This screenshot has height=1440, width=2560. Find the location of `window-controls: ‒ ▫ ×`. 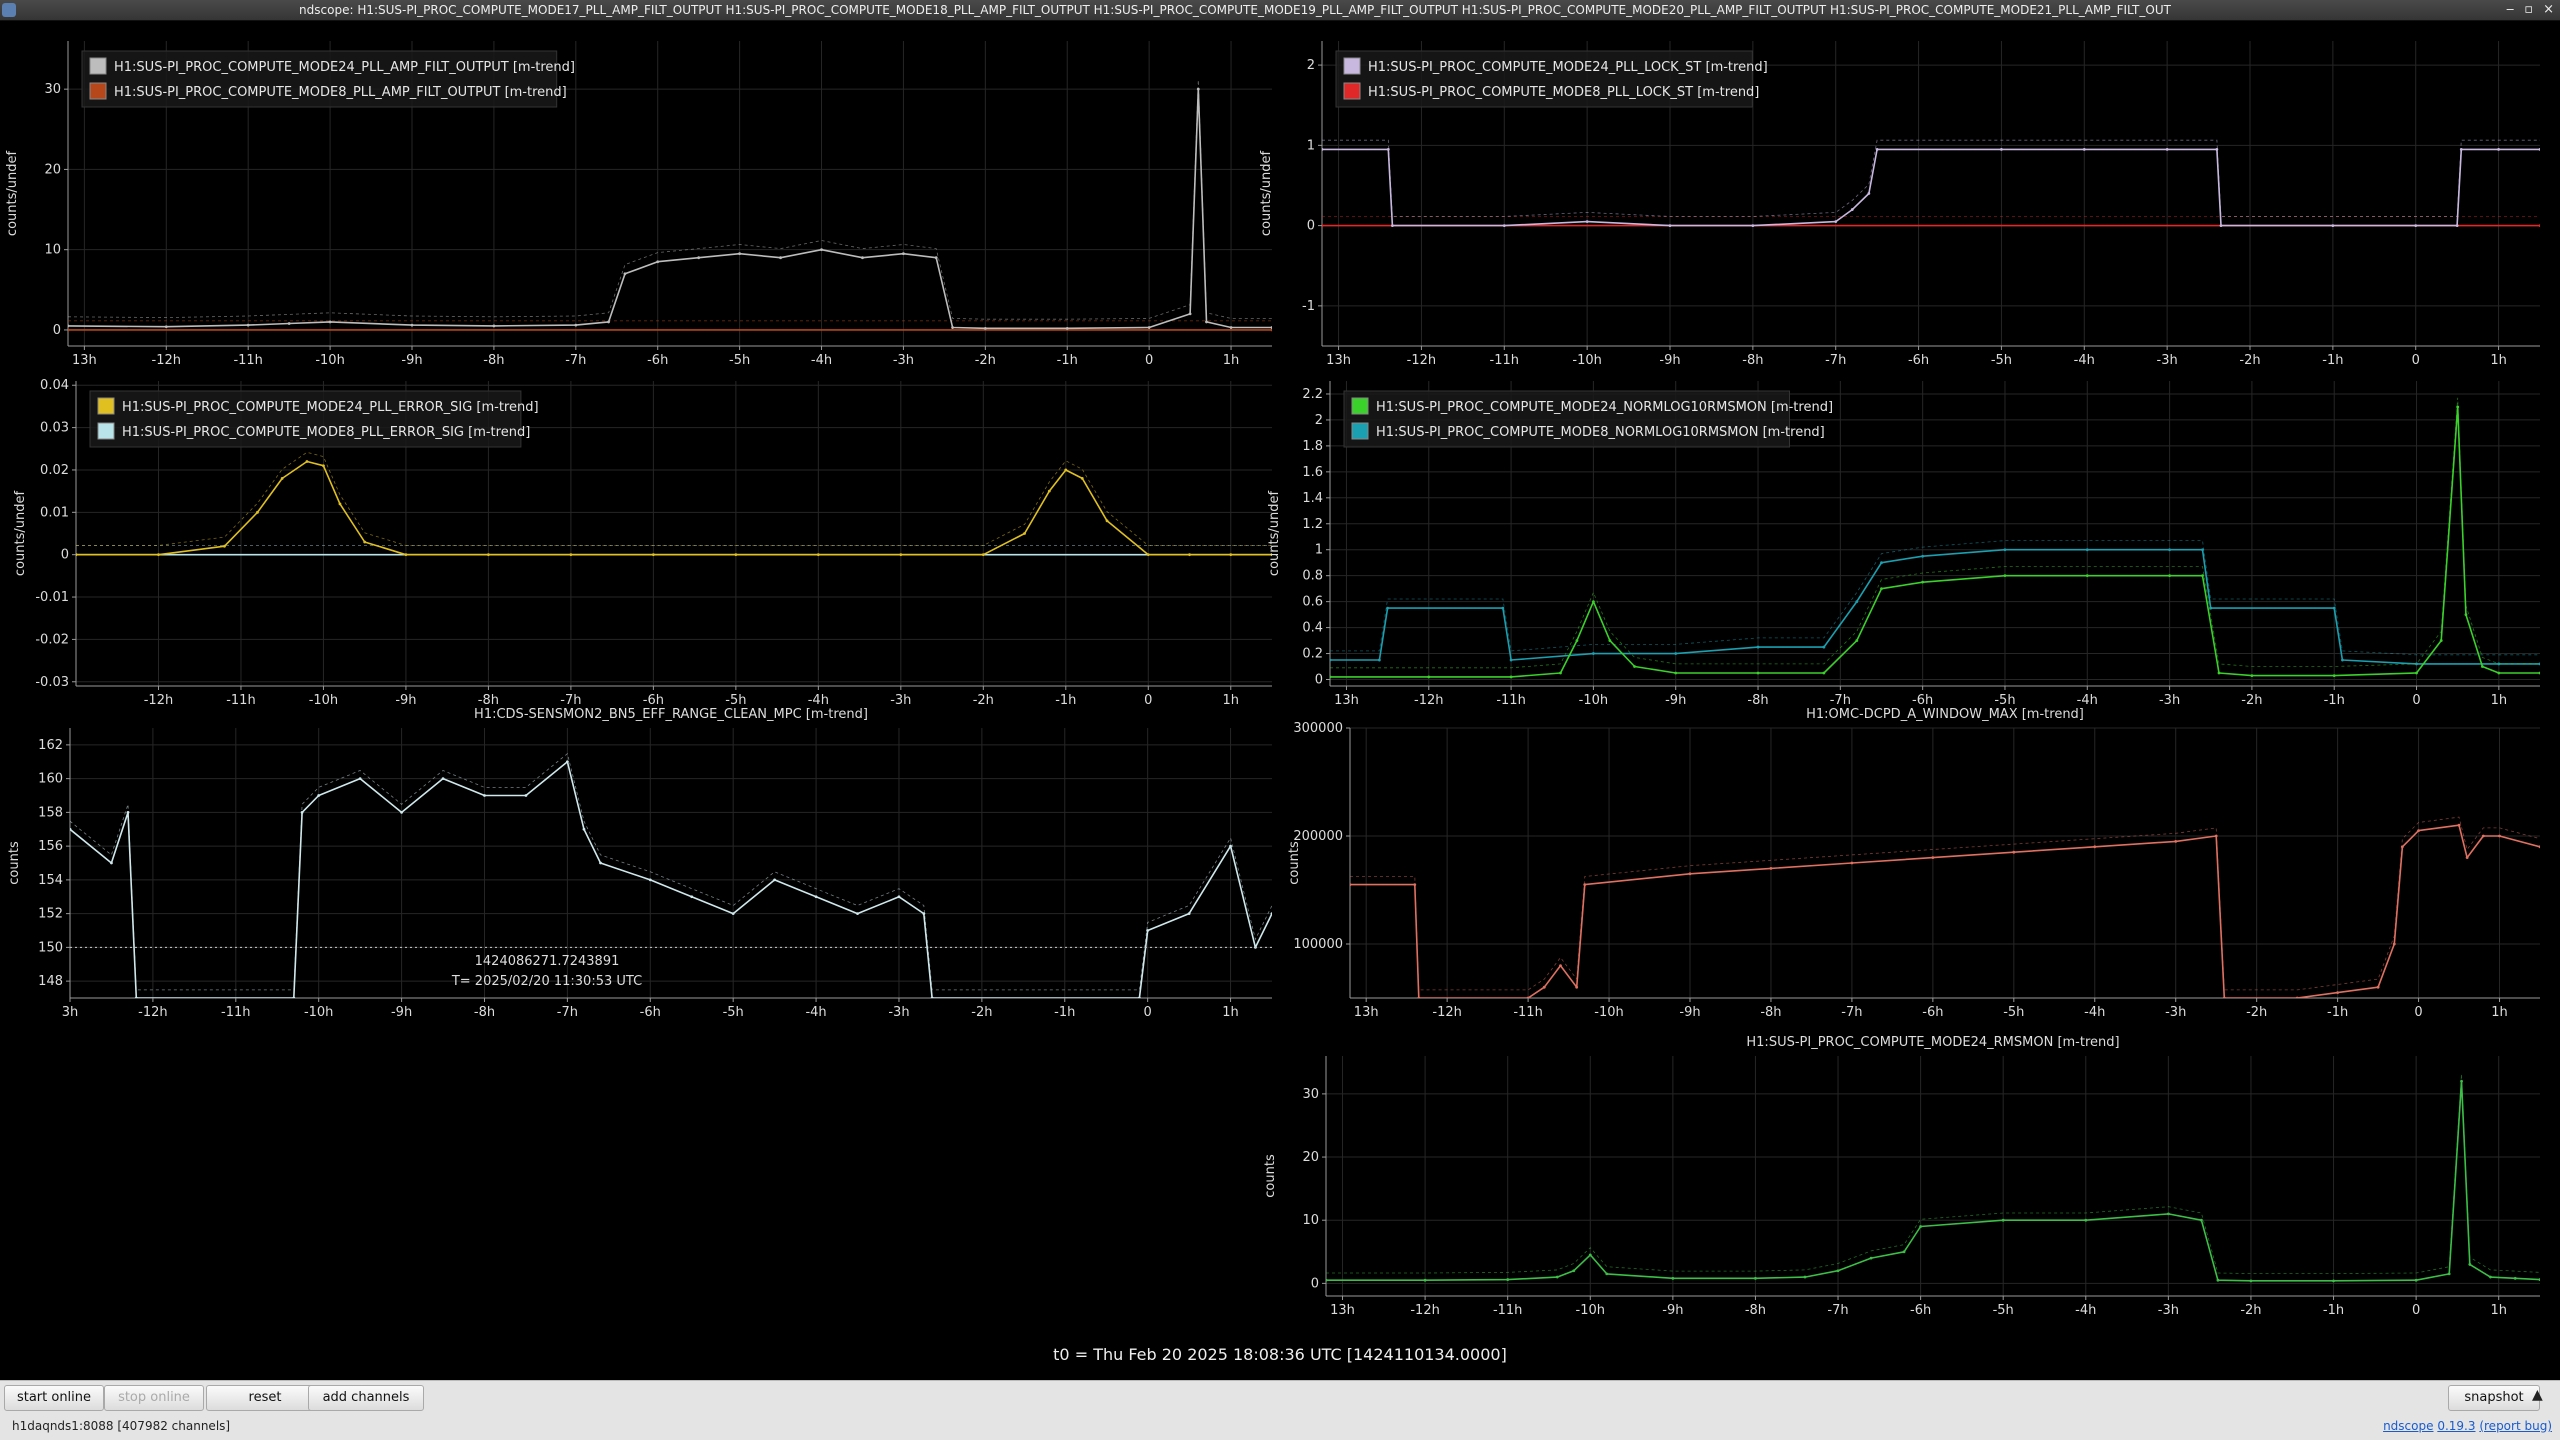

window-controls: ‒ ▫ × is located at coordinates (2530, 10).